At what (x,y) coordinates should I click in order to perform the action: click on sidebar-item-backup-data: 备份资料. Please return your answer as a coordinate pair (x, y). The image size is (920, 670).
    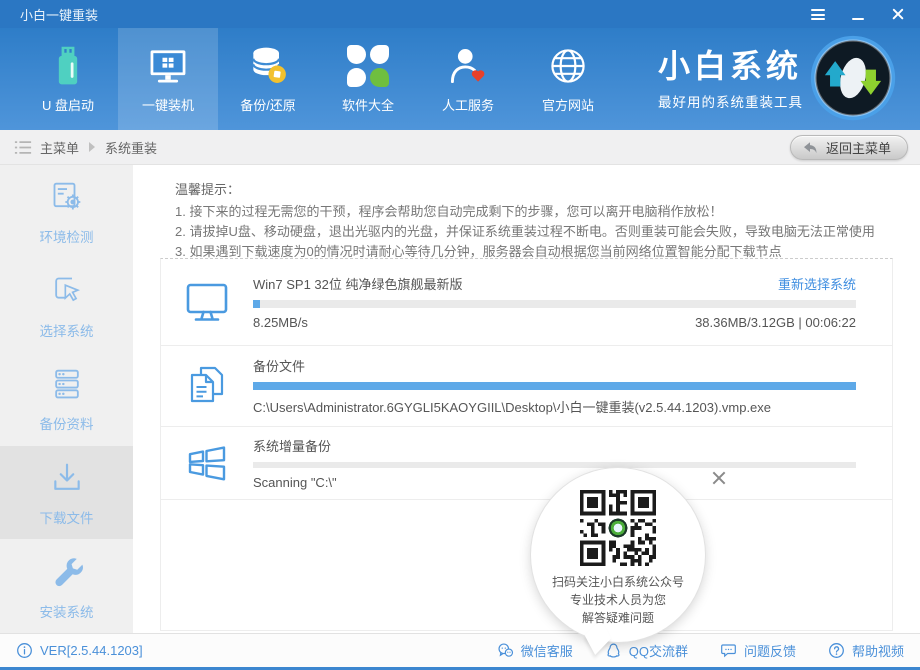
    Looking at the image, I should click on (66, 399).